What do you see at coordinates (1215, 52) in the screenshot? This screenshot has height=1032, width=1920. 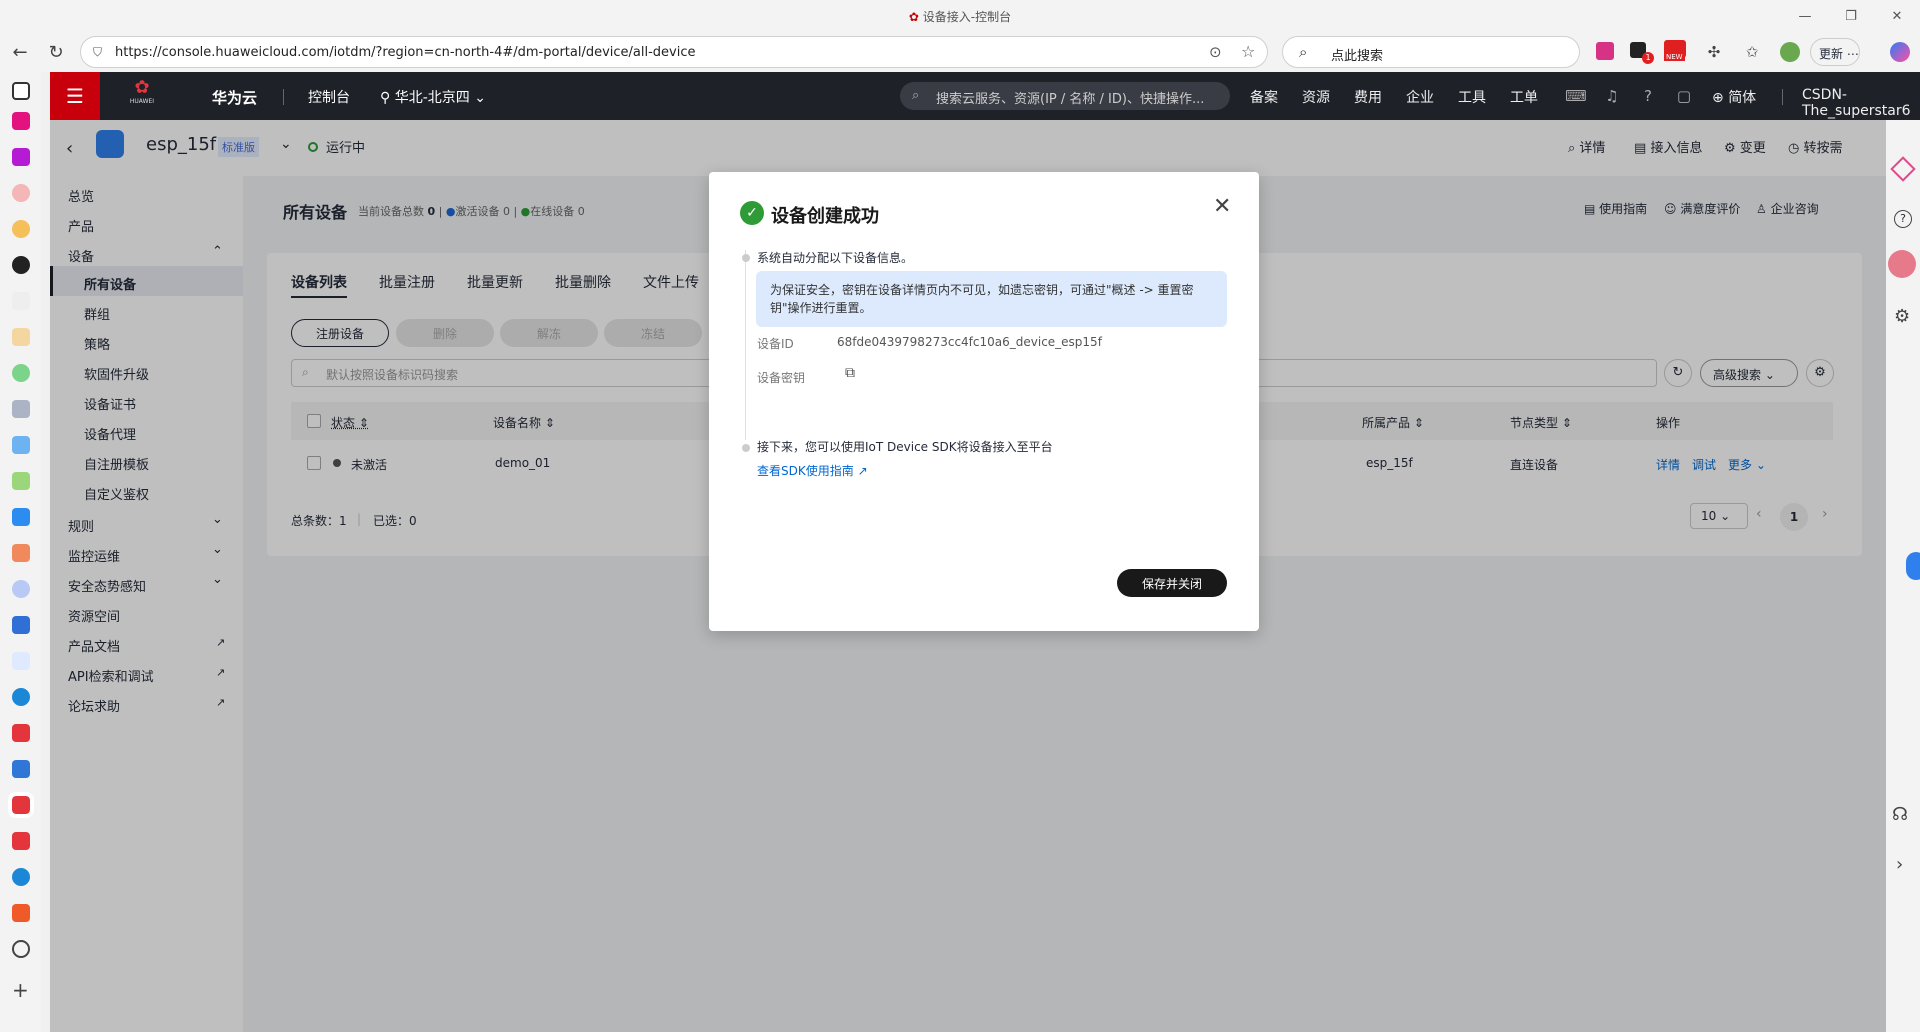 I see `reader-mode-icon: ⊙` at bounding box center [1215, 52].